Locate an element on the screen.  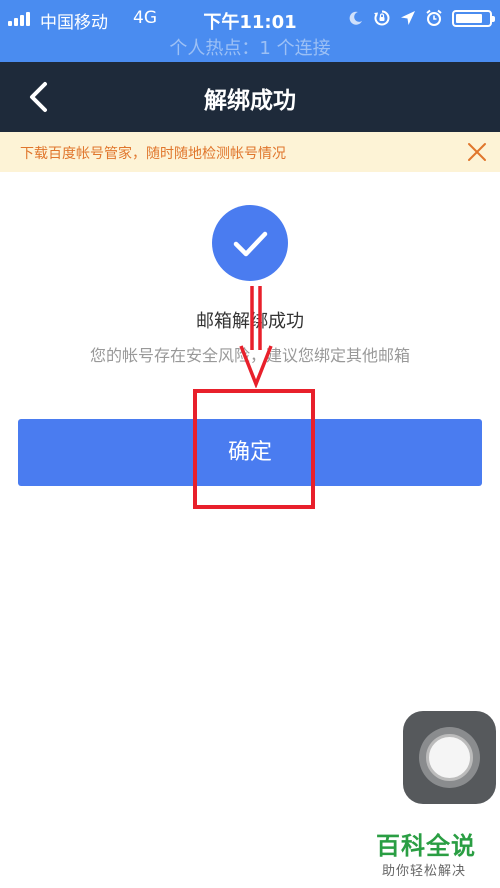
rotation-lock-icon is located at coordinates (382, 18).